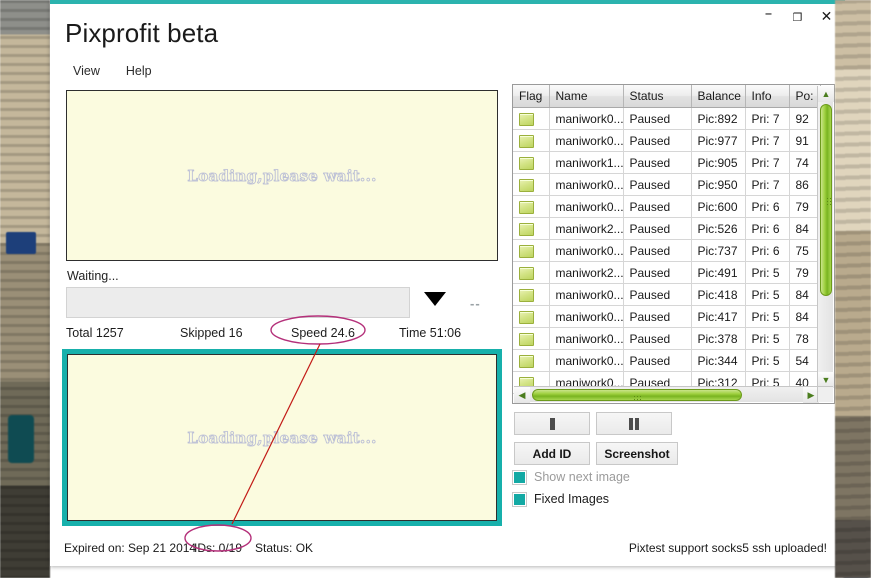  I want to click on table-vertical-scrollbar: ▲ ▼, so click(825, 237).